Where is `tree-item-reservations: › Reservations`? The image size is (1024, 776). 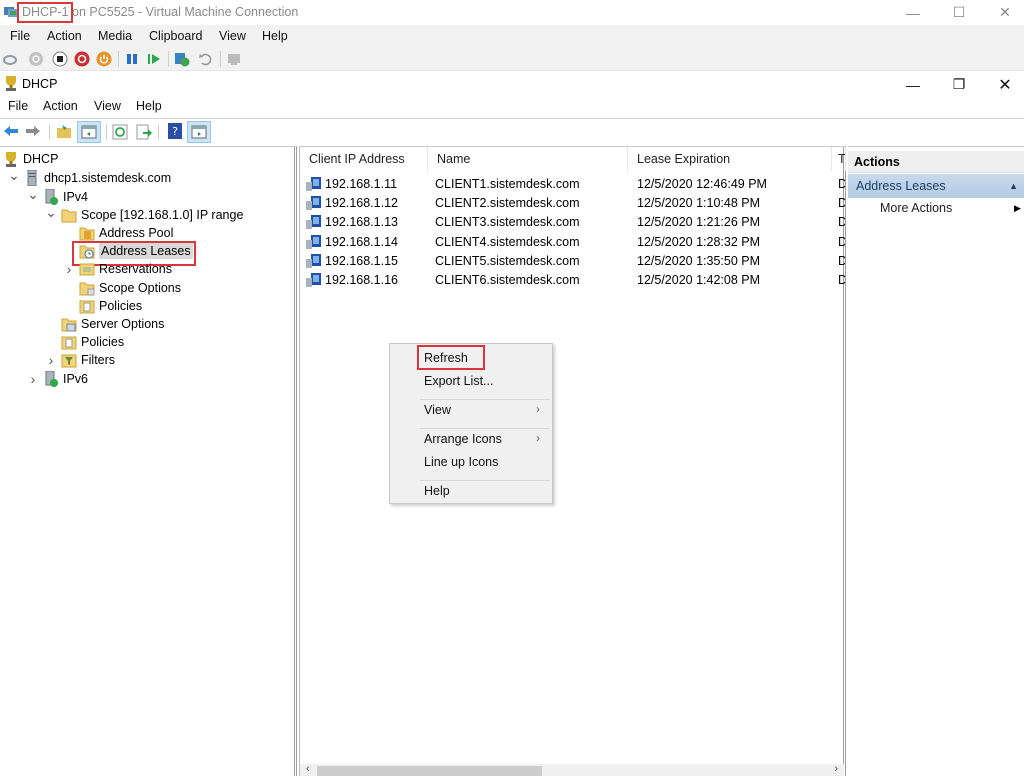
tree-item-reservations: › Reservations is located at coordinates (117, 269).